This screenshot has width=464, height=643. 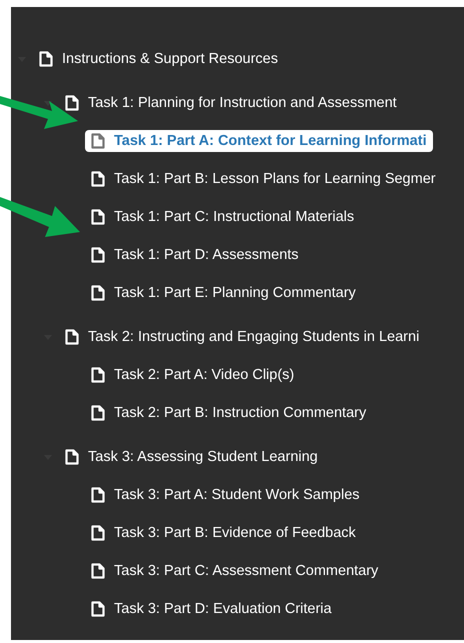 I want to click on tree-item: Task 3: Part B: Evidence of Feedback, so click(x=223, y=533).